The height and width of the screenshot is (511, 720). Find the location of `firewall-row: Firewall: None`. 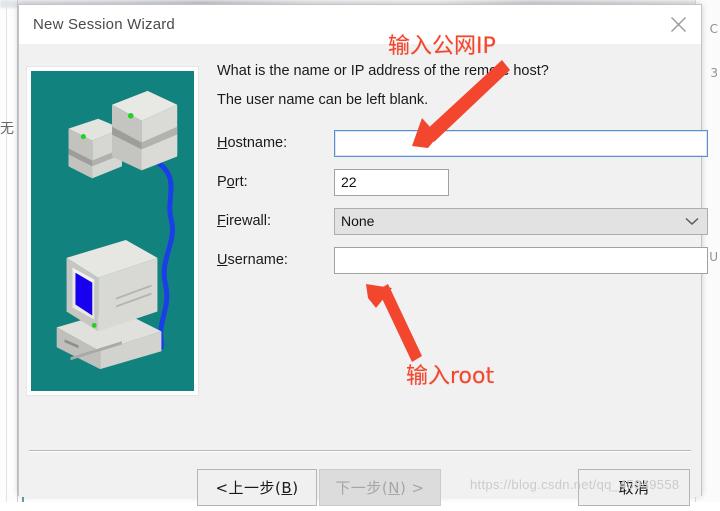

firewall-row: Firewall: None is located at coordinates (462, 221).